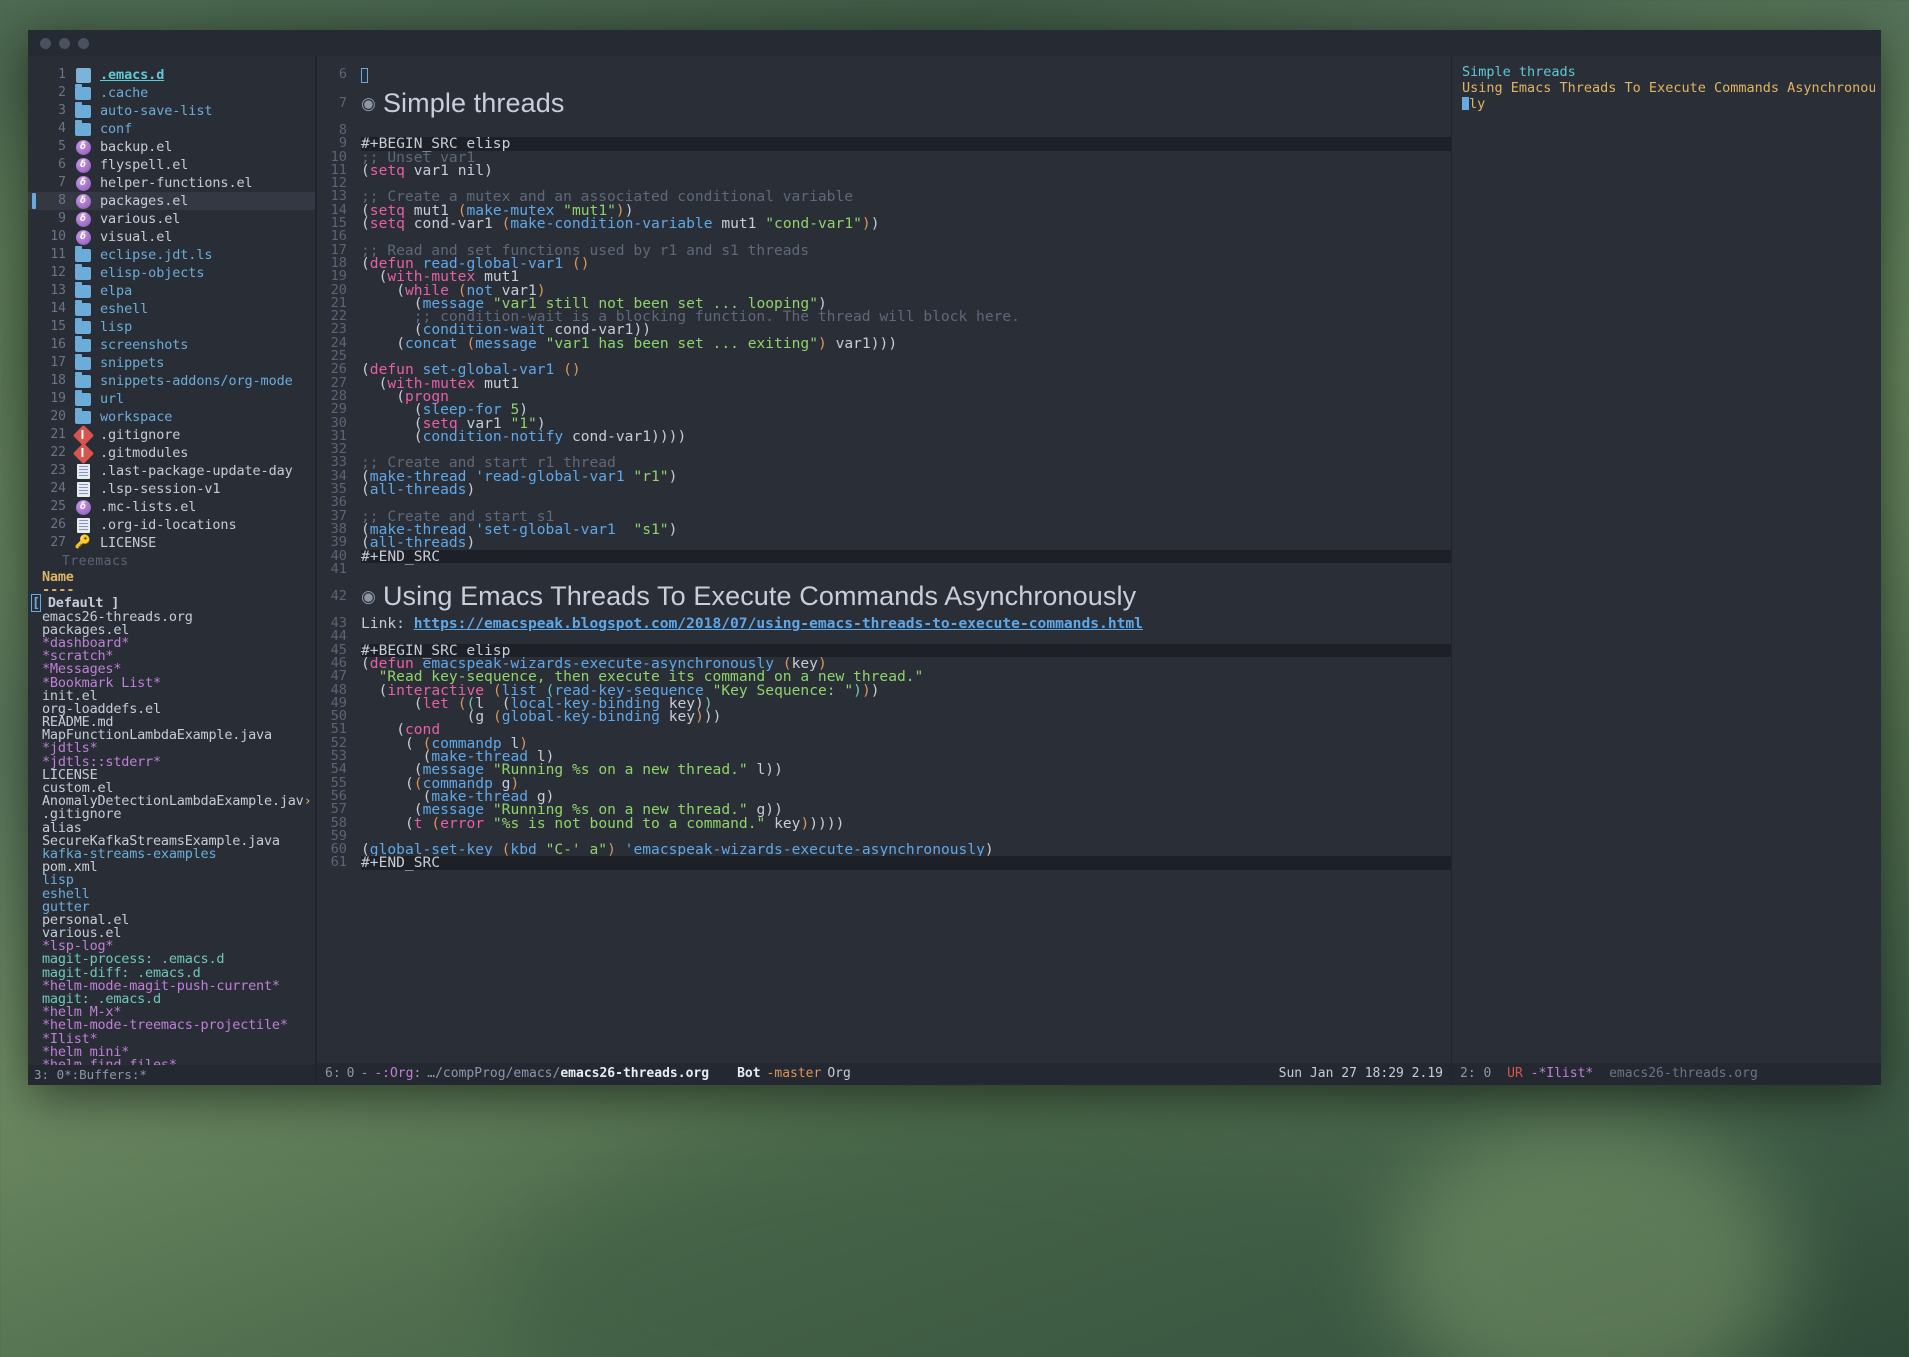 The height and width of the screenshot is (1357, 1909). What do you see at coordinates (884, 143) in the screenshot?
I see `org-src-delimiter: 9 #+BEGIN_SRC elisp` at bounding box center [884, 143].